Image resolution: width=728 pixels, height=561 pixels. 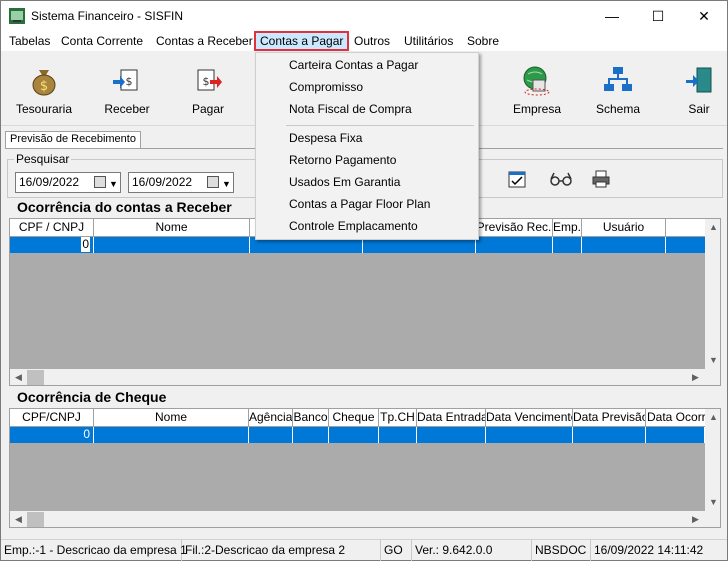 I want to click on sair-button: Sair, so click(x=699, y=89).